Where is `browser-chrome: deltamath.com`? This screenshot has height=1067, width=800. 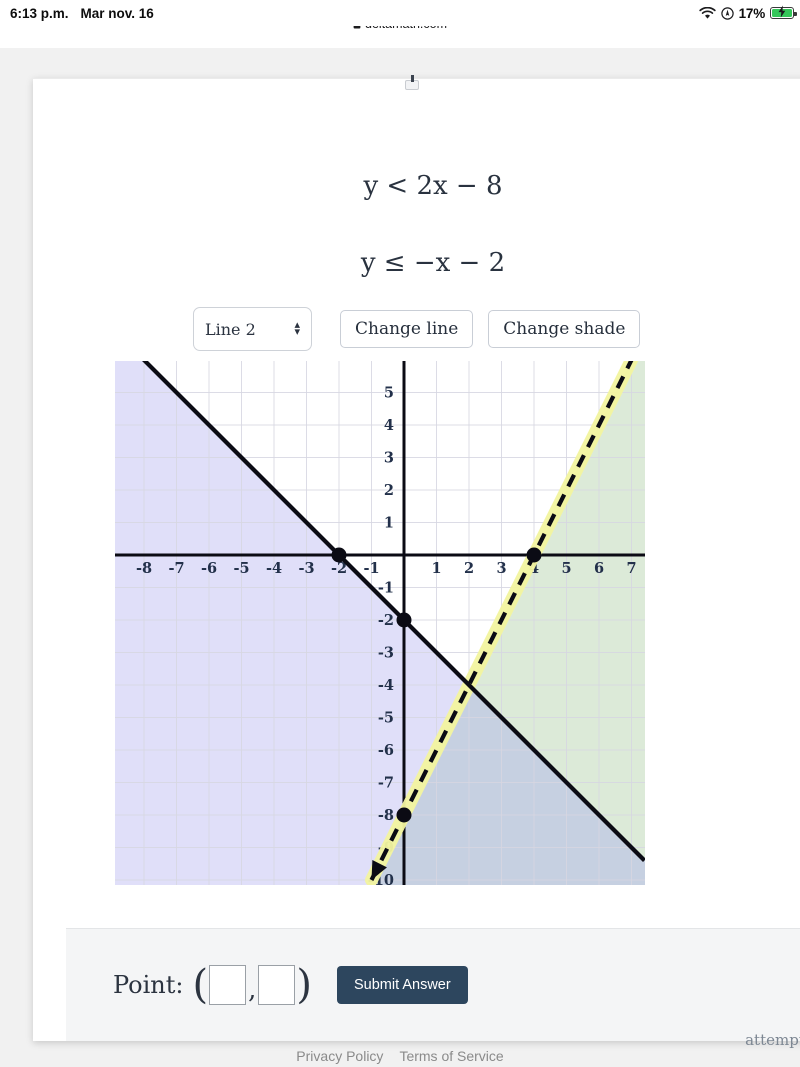
browser-chrome: deltamath.com is located at coordinates (400, 30).